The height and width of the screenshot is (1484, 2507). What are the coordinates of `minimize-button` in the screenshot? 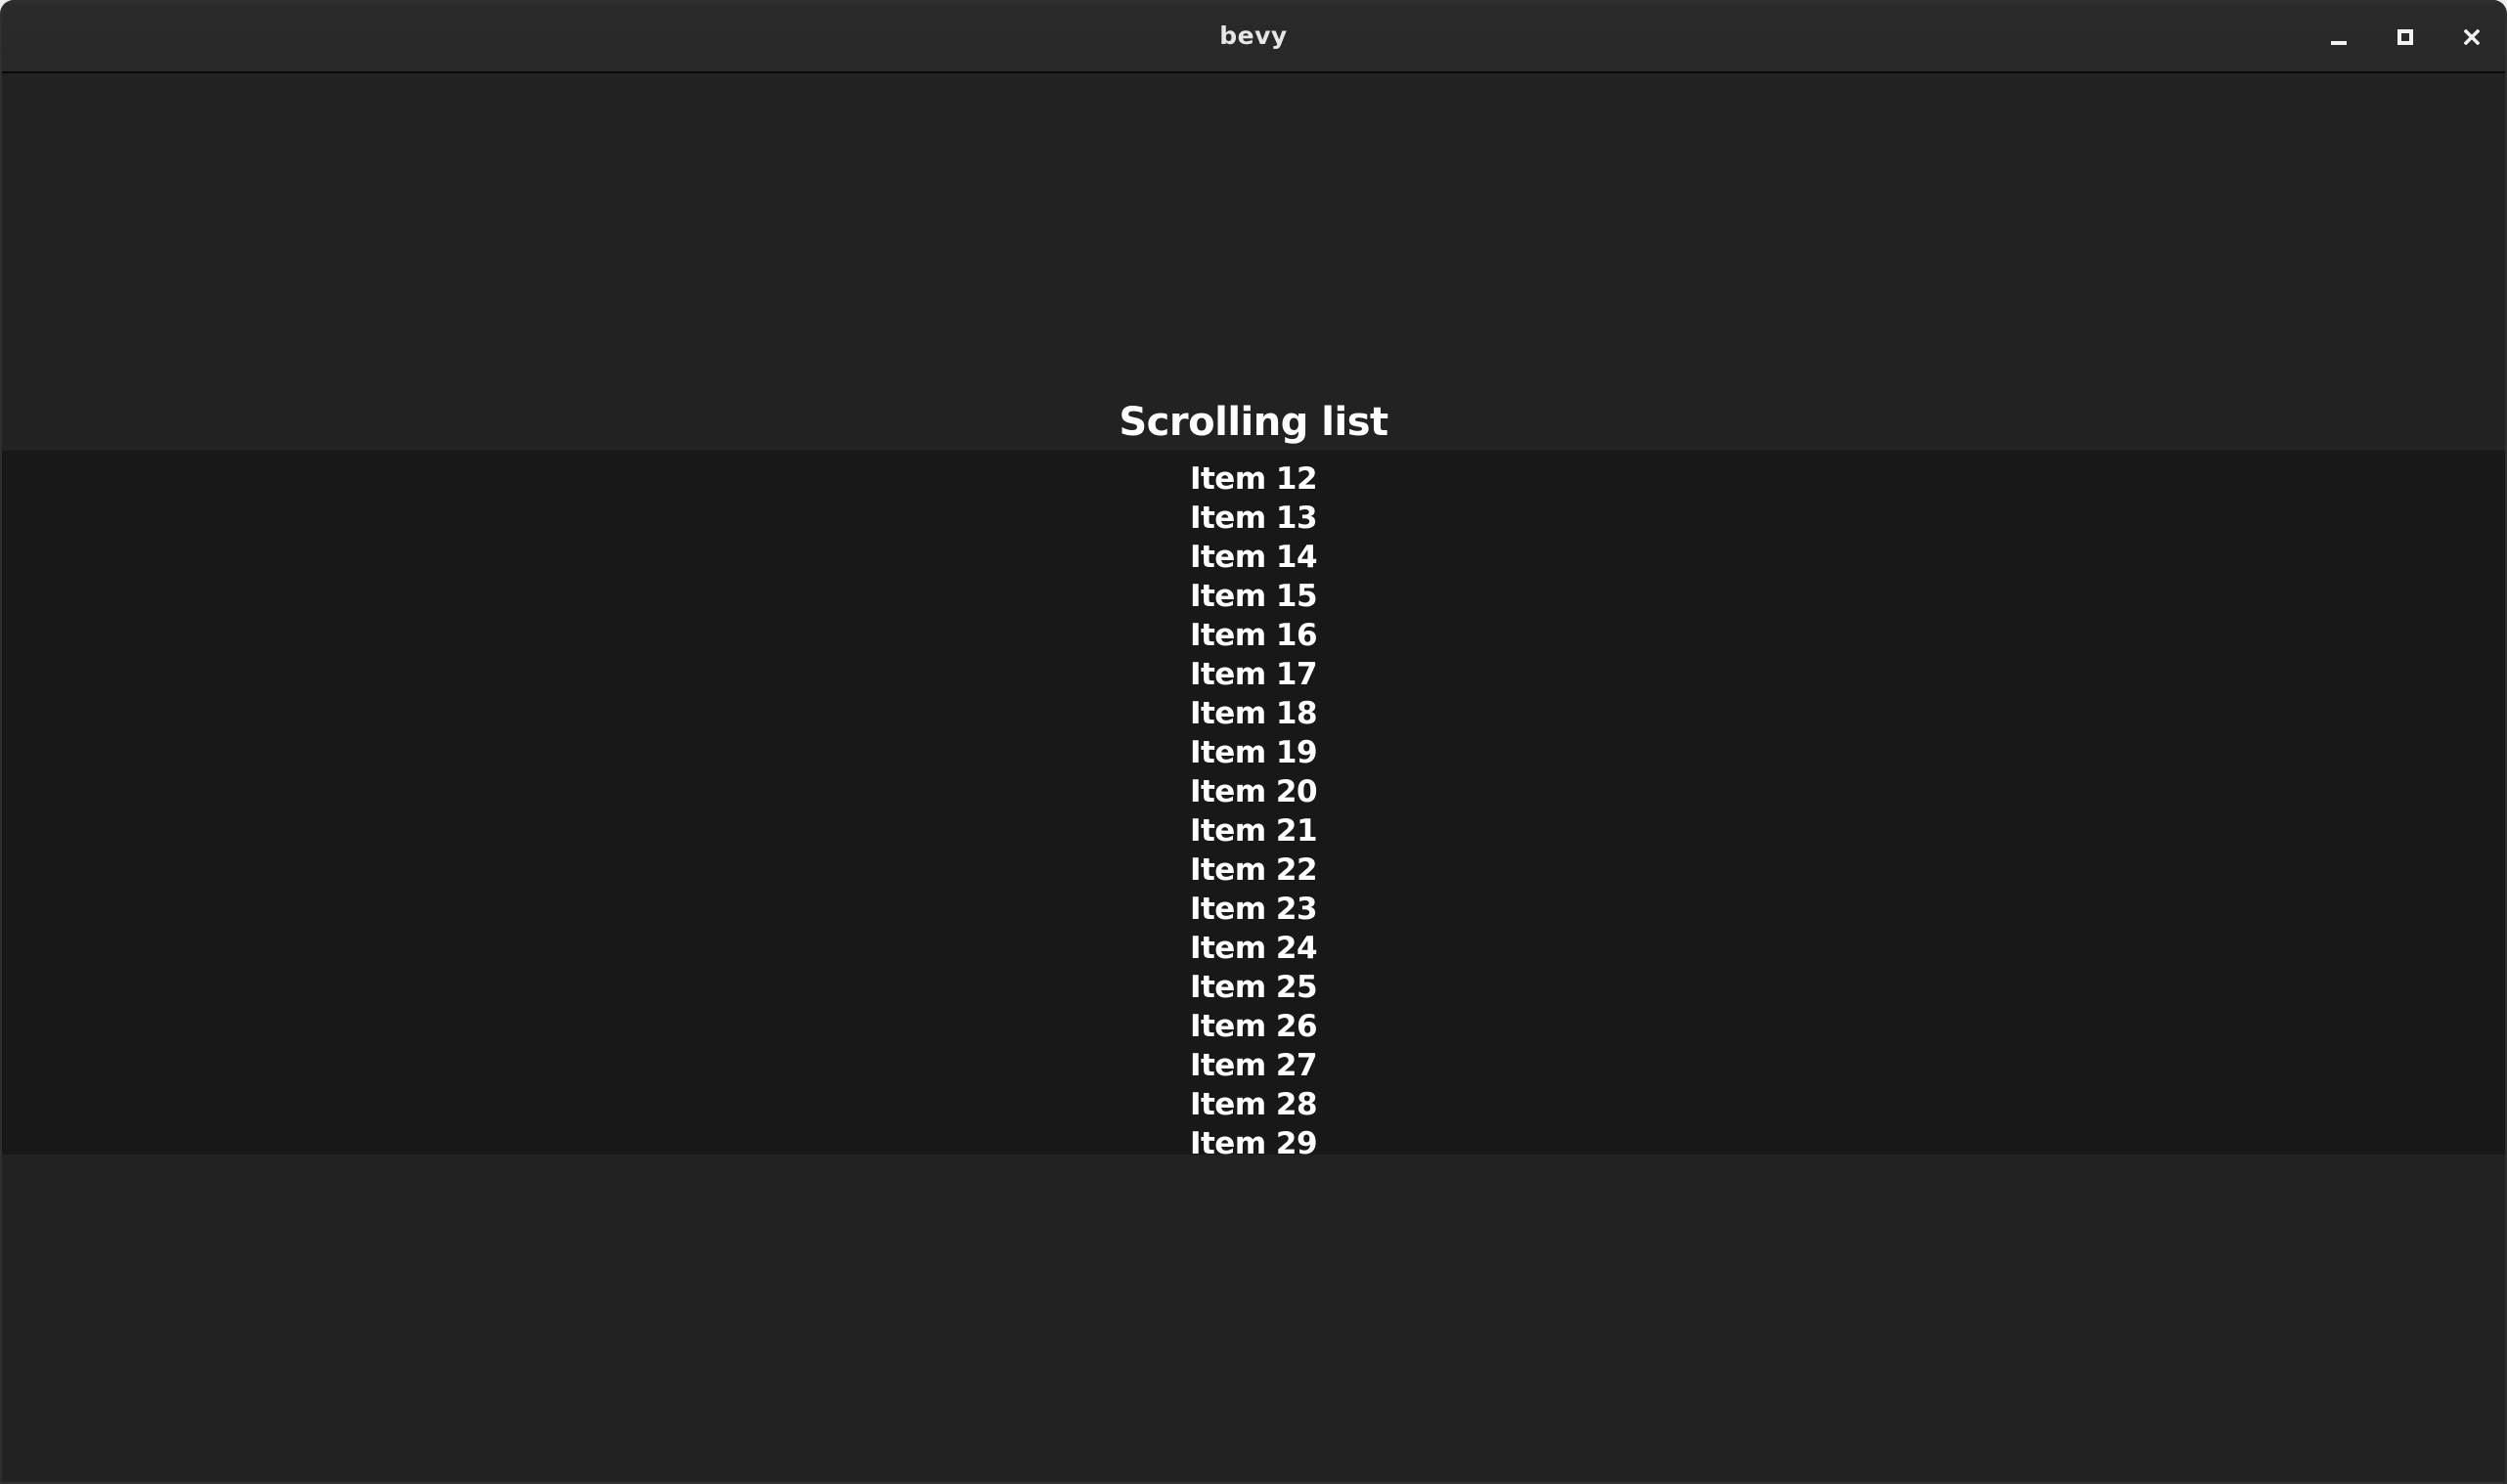 It's located at (2339, 37).